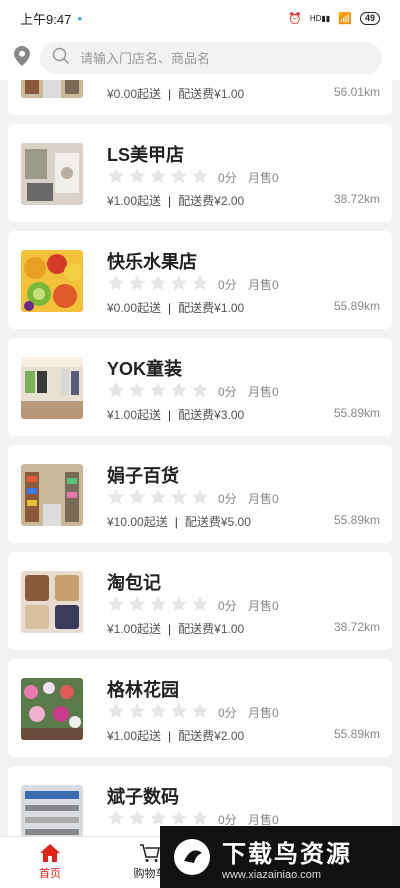 This screenshot has width=400, height=888. I want to click on watermark-title: 下载鸟资源, so click(287, 854).